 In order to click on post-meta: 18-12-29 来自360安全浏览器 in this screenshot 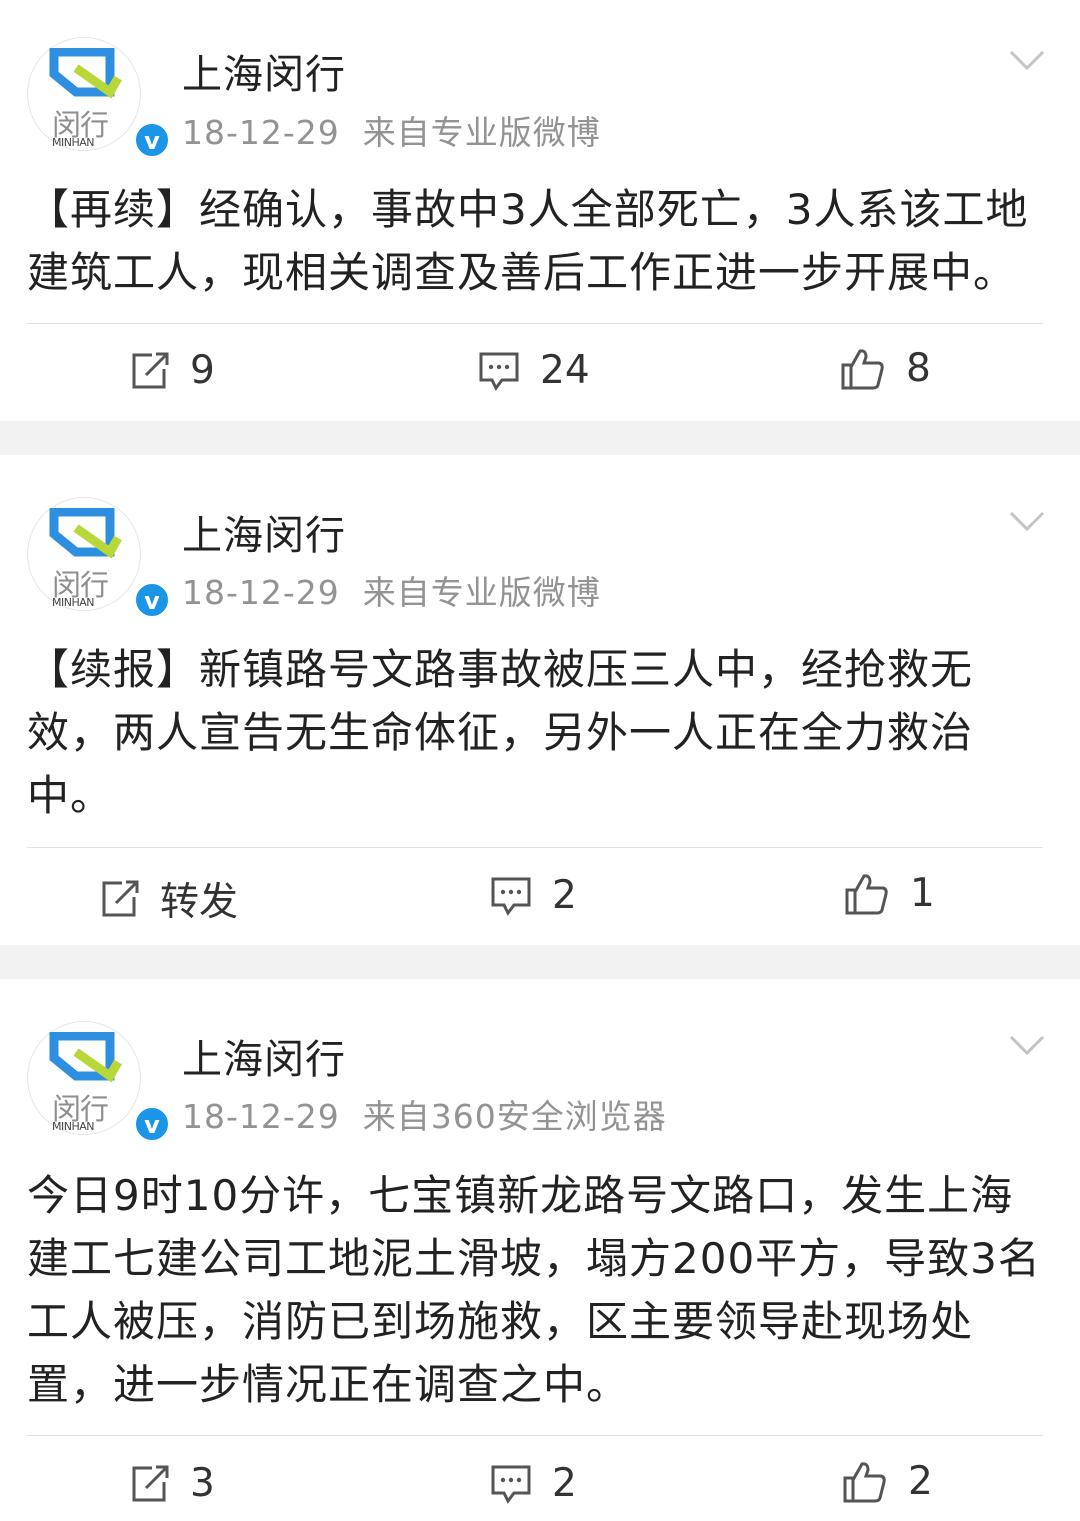, I will do `click(424, 1114)`.